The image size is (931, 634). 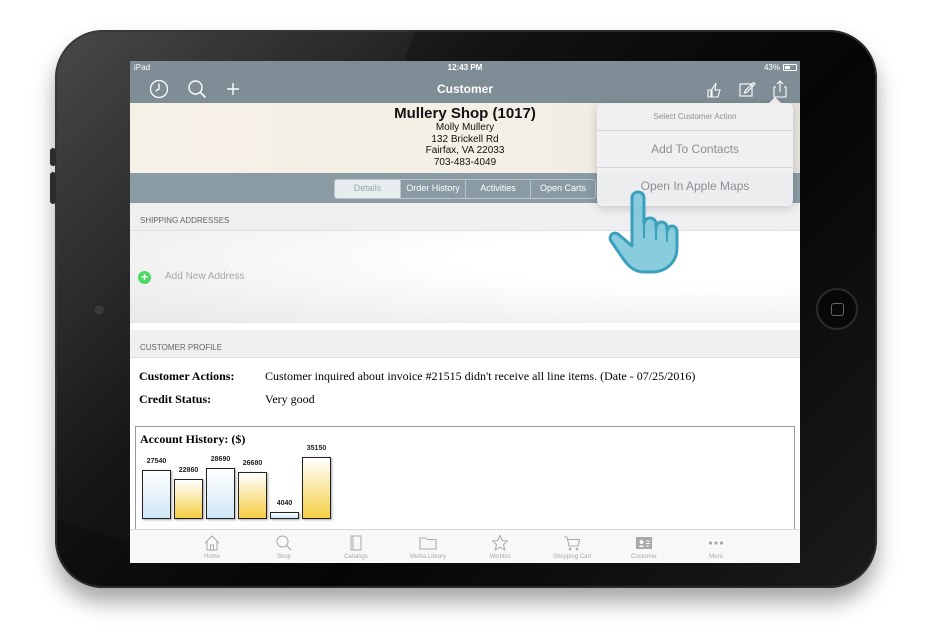 What do you see at coordinates (181, 347) in the screenshot?
I see `profile-header-label: CUSTOMER PROFILE` at bounding box center [181, 347].